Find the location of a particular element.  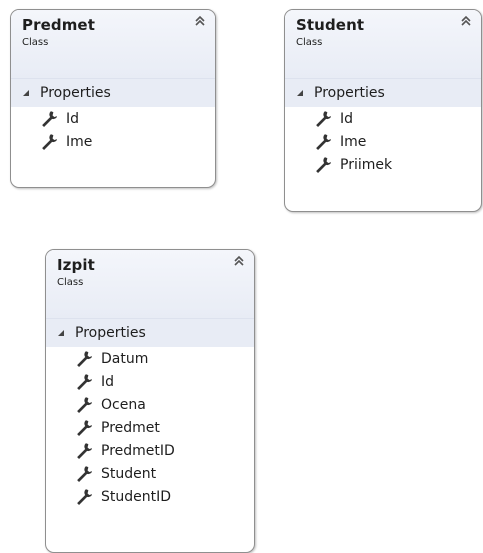

property-list: Id Ime is located at coordinates (113, 132).